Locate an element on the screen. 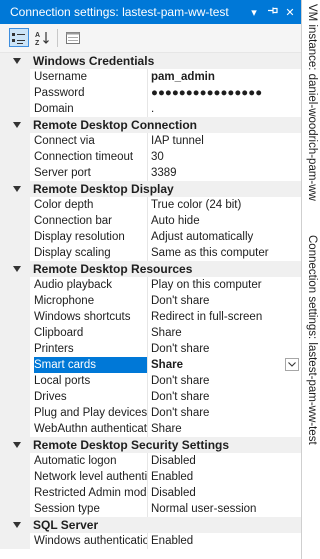  category-header: Remote Desktop Security Settings is located at coordinates (150, 445).